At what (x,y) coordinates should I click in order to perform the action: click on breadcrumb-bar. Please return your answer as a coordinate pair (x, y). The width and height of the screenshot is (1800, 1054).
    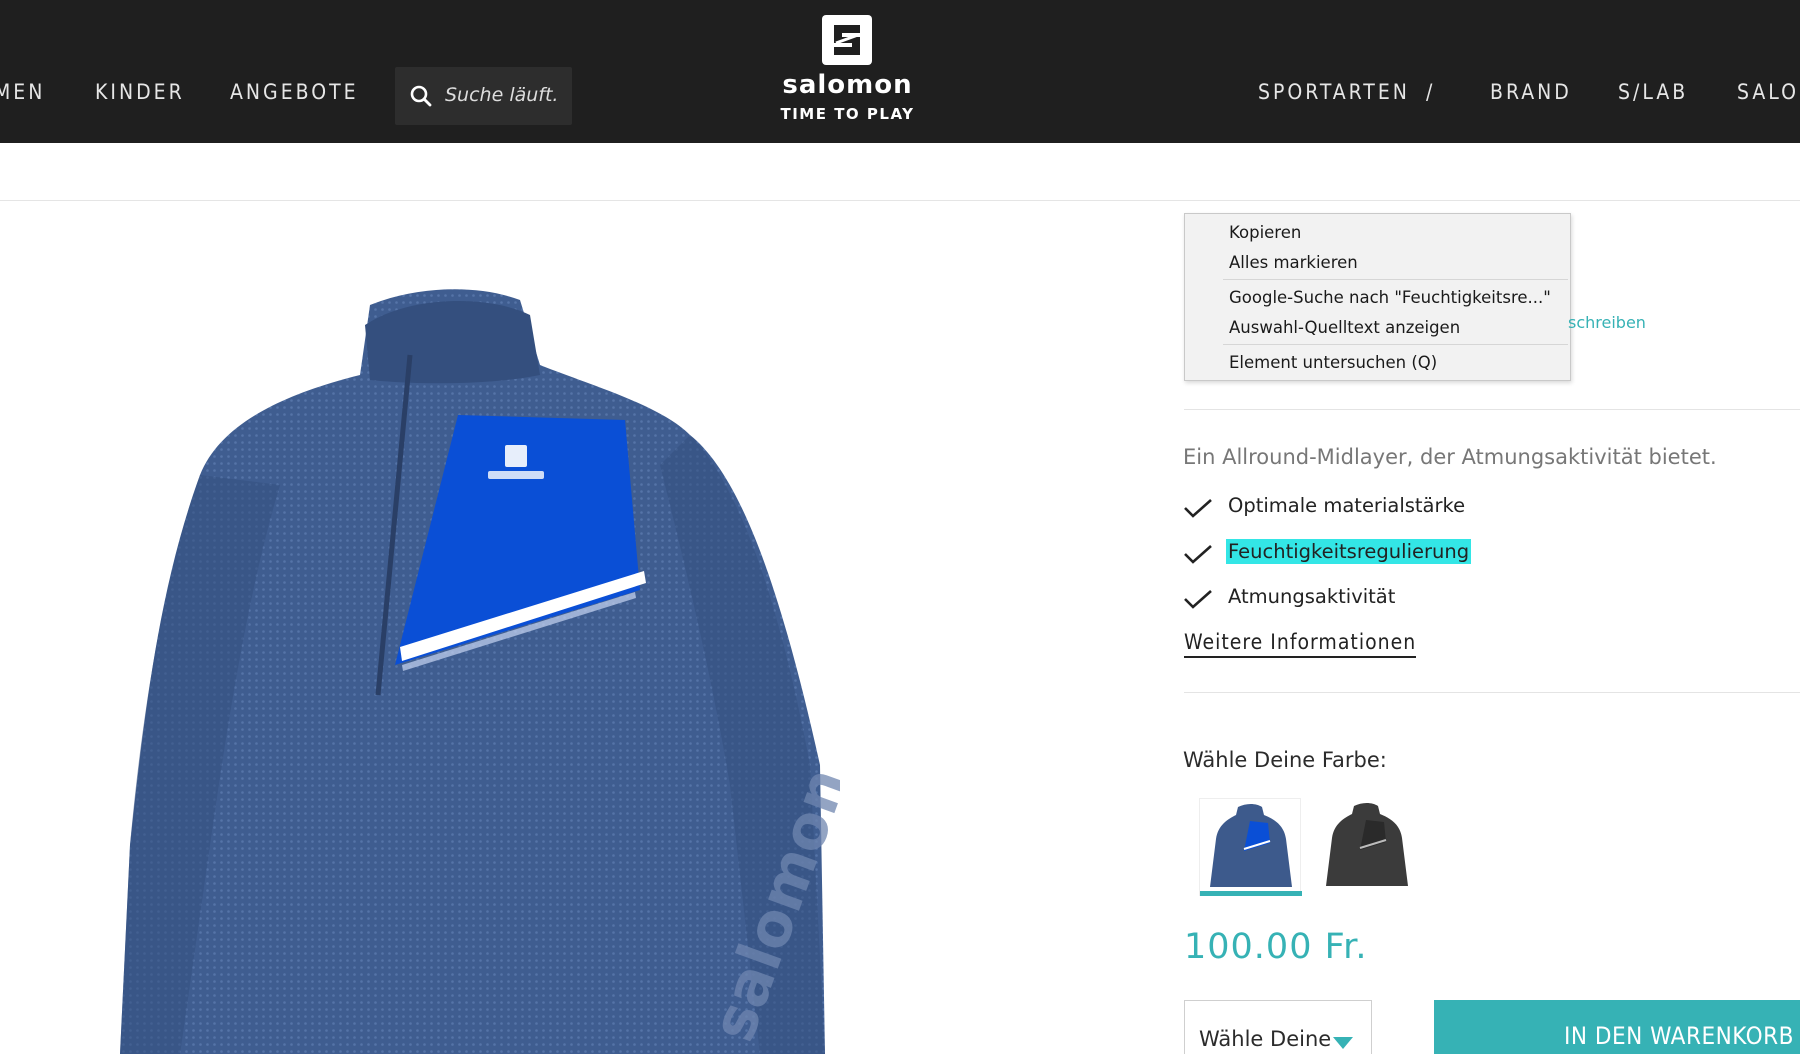
    Looking at the image, I should click on (900, 172).